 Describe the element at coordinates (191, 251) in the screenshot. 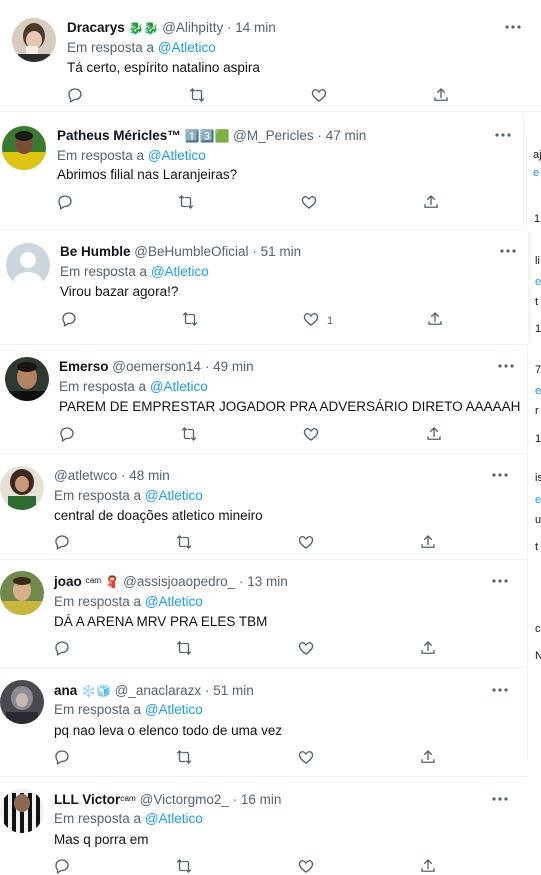

I see `user-handle: @BeHumbleOficial` at that location.